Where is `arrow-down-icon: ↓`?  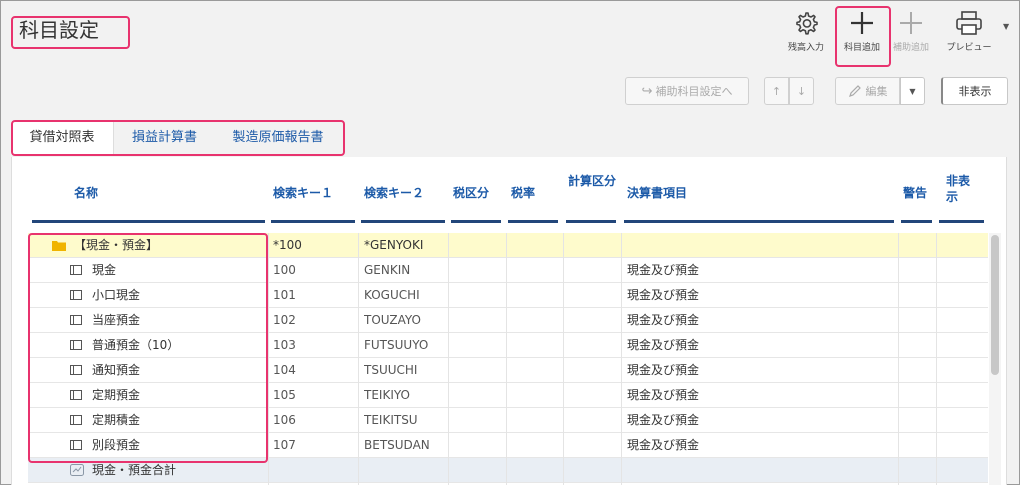 arrow-down-icon: ↓ is located at coordinates (801, 91).